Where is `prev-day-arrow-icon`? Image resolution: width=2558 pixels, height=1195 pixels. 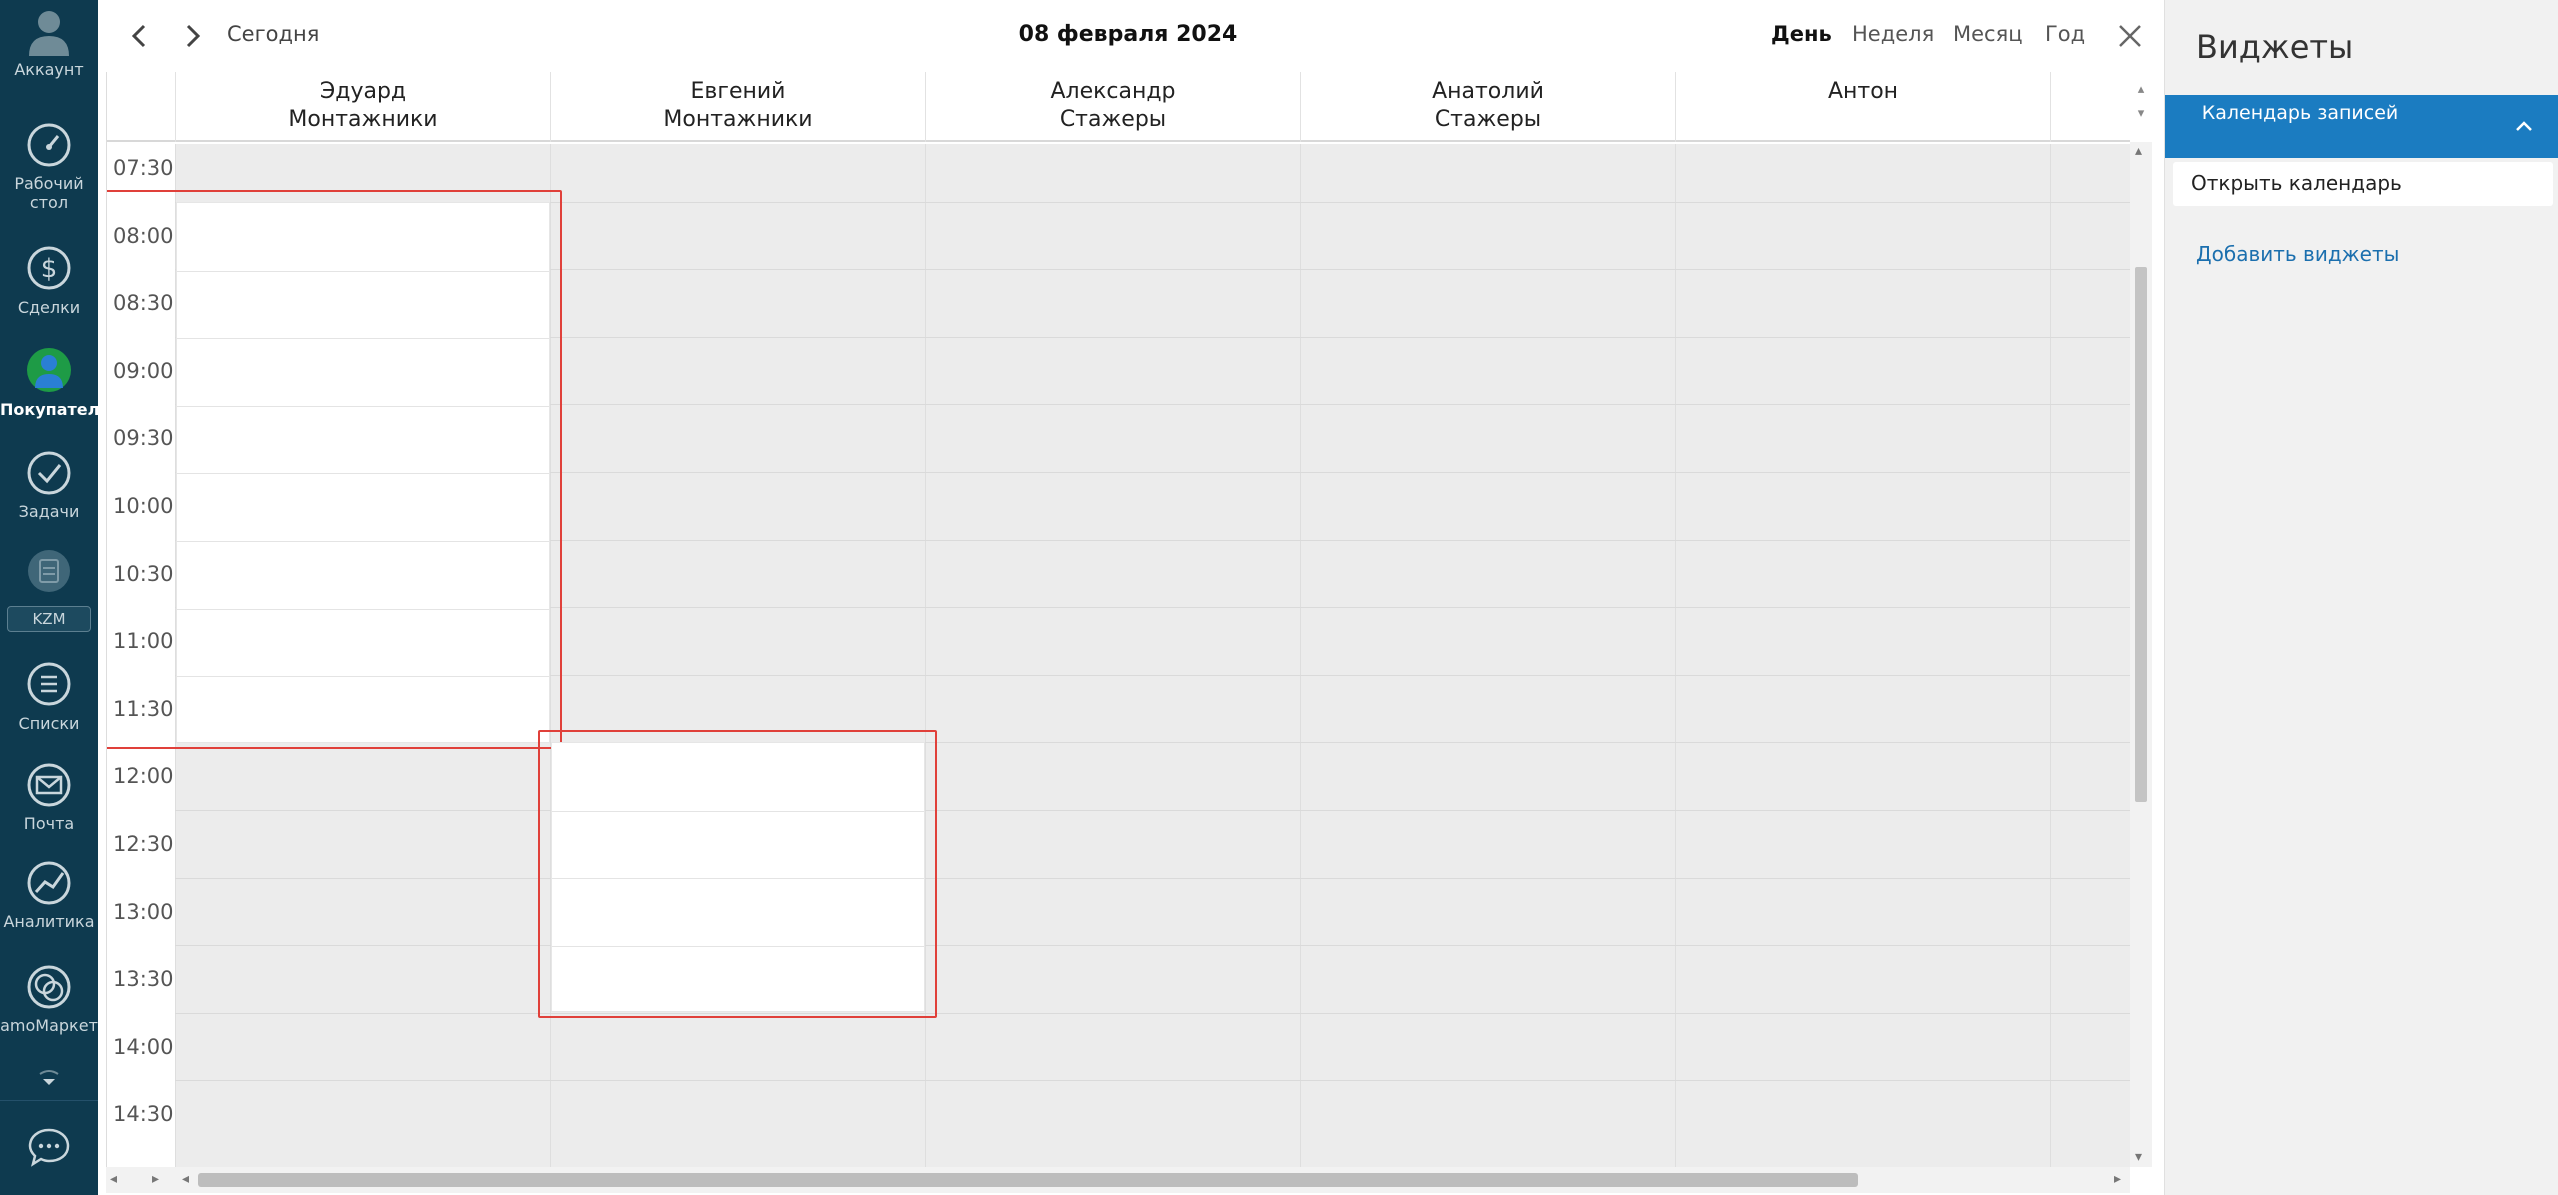 prev-day-arrow-icon is located at coordinates (140, 36).